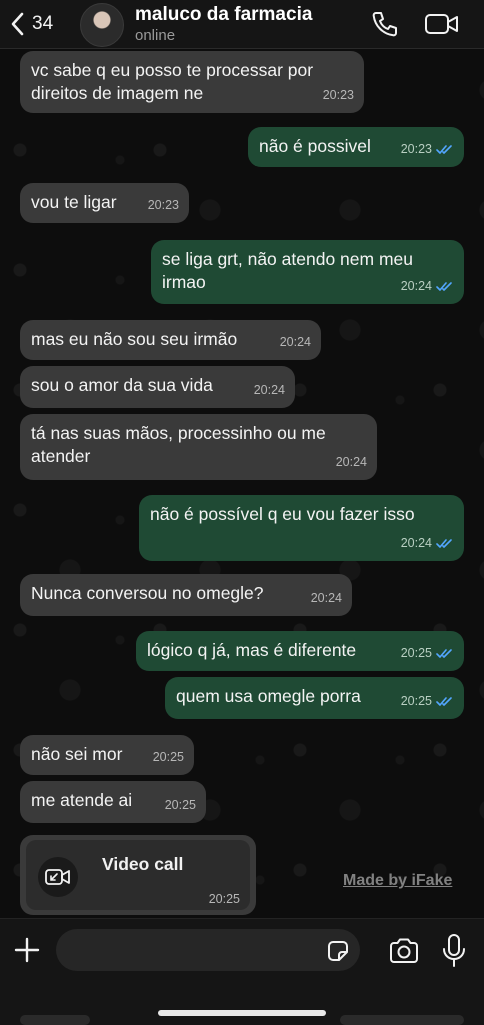  I want to click on plus-icon, so click(27, 950).